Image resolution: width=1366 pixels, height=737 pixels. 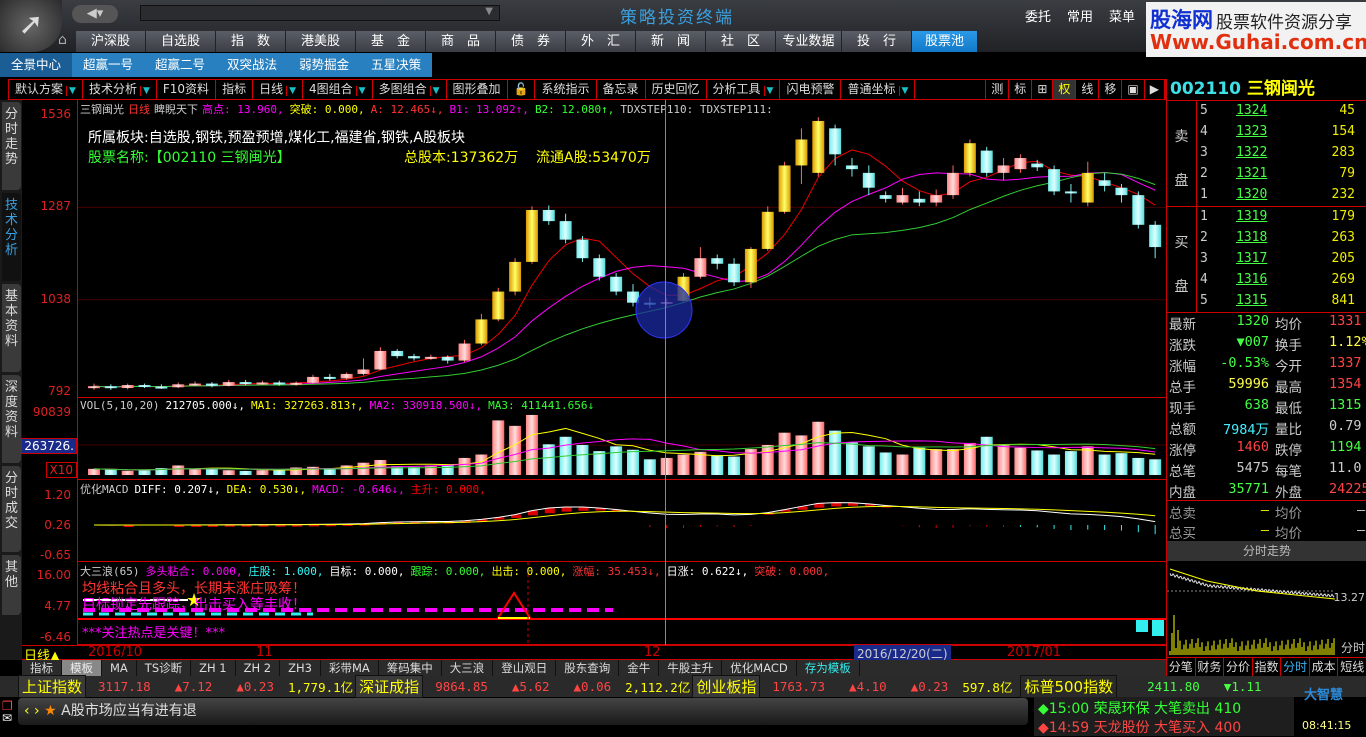 I want to click on alert-row: ◆15:00 荣晟环保 大笔卖出 410, so click(x=1139, y=708).